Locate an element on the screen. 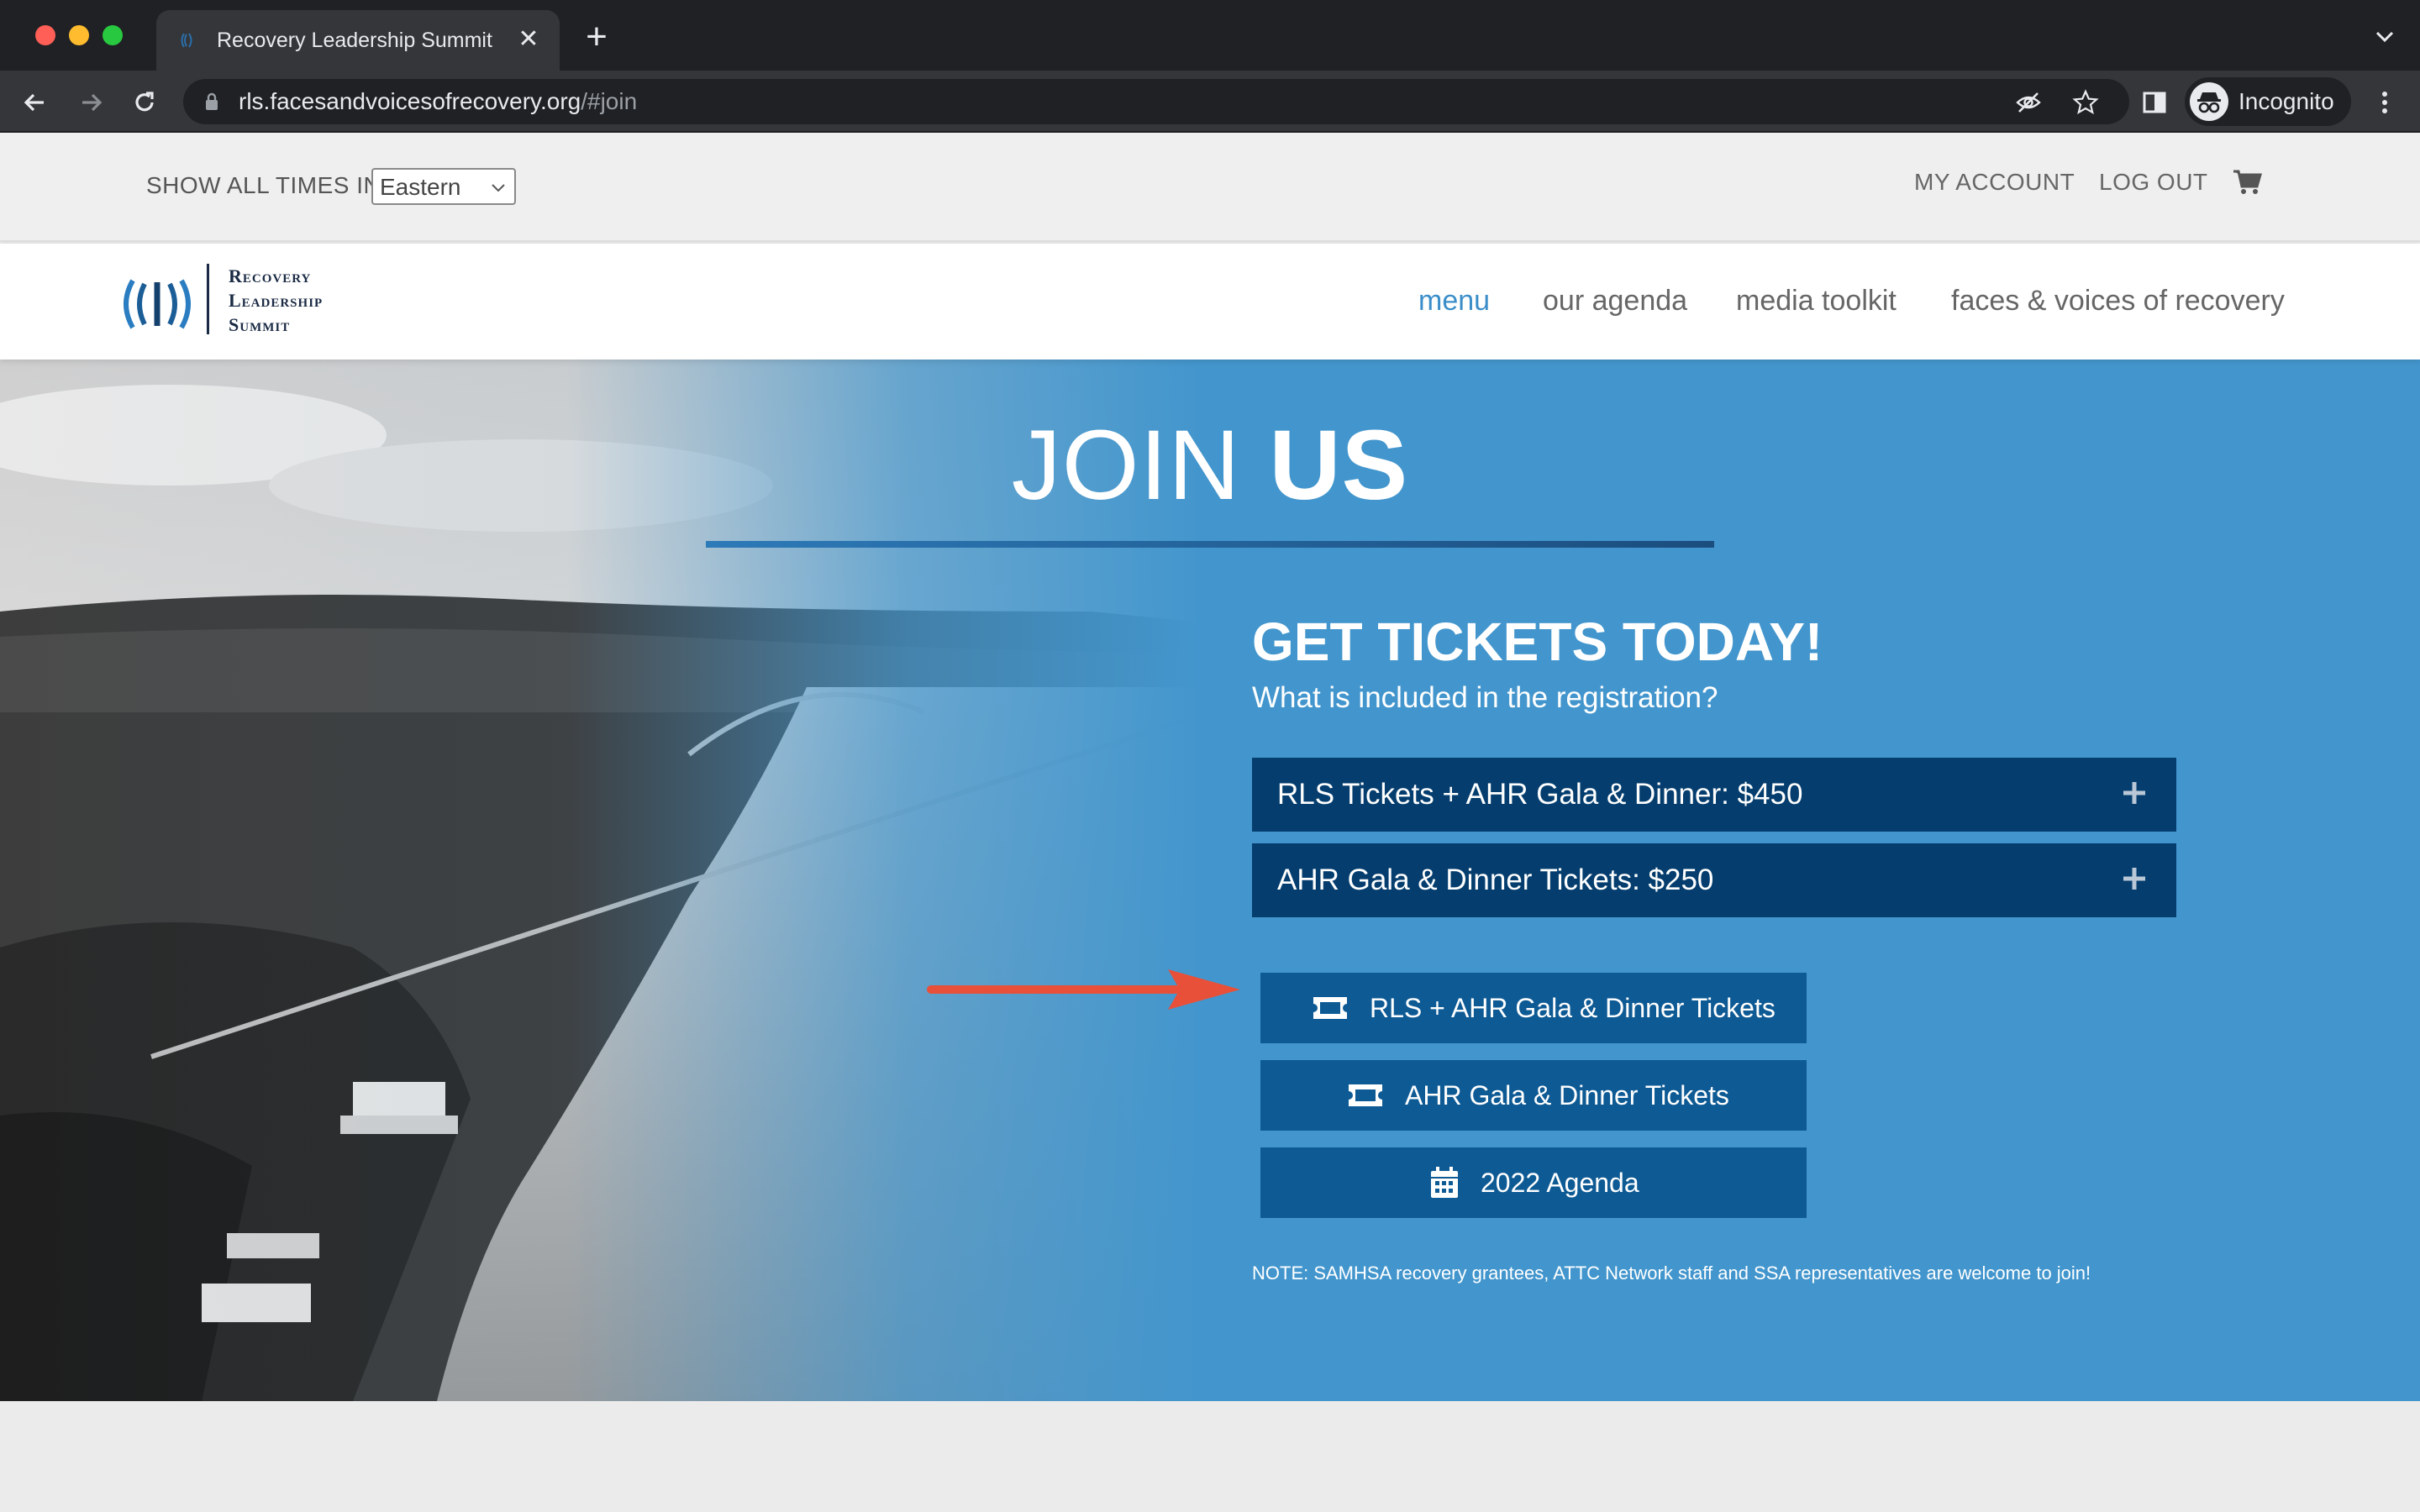 This screenshot has width=2420, height=1512. incognito-icon is located at coordinates (2209, 101).